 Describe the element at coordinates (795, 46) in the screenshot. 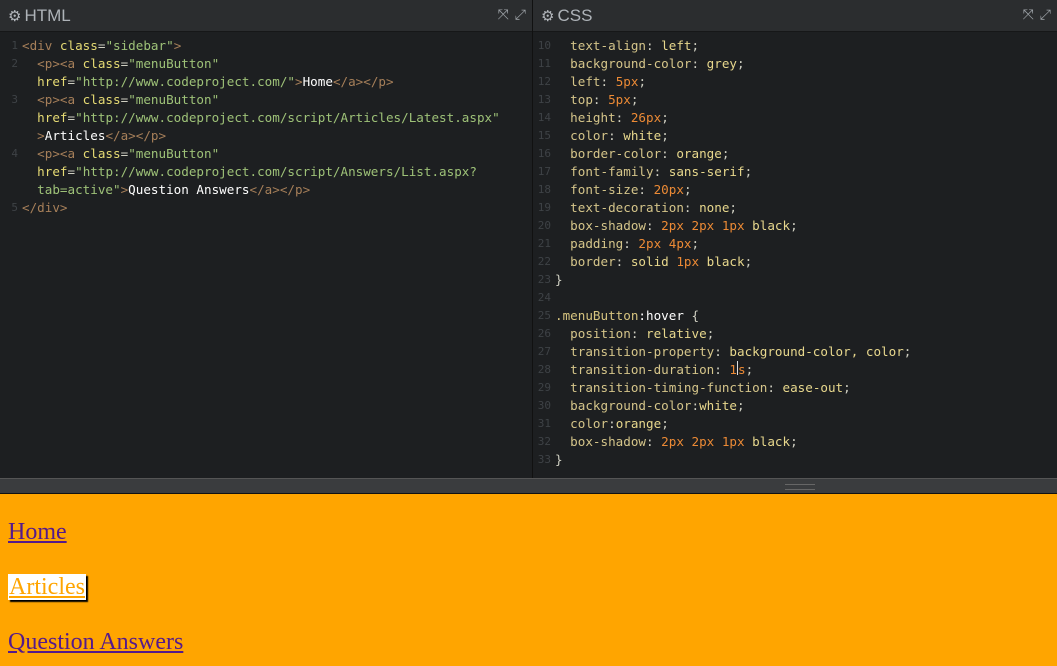

I see `code-line: 10 text-align: left;` at that location.